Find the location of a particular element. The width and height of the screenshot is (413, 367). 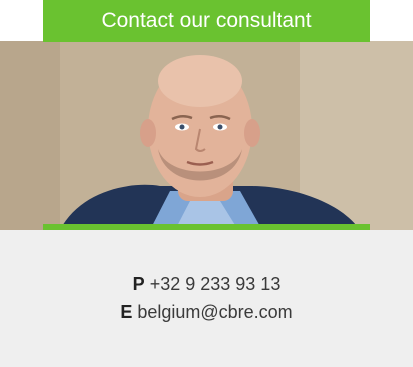

phone-line: P +32 9 233 93 13 is located at coordinates (206, 284).